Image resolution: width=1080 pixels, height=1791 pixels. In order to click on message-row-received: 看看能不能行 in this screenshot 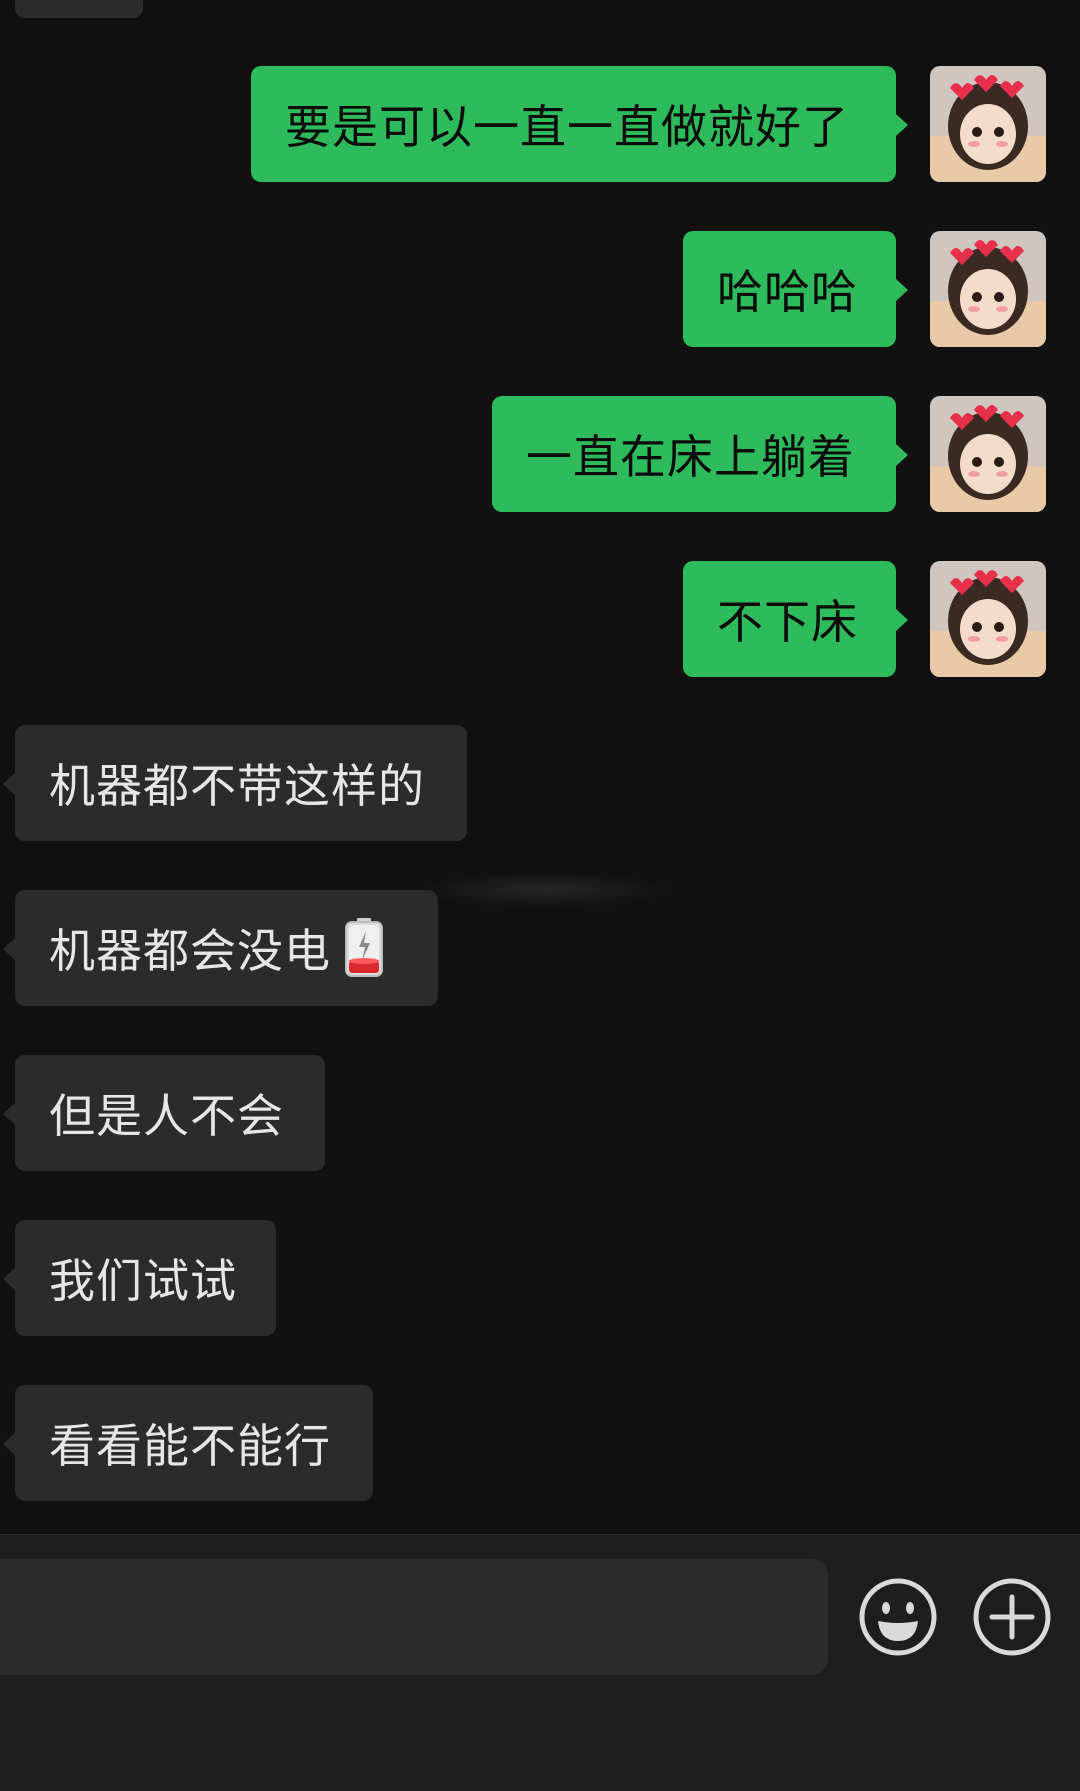, I will do `click(540, 1443)`.